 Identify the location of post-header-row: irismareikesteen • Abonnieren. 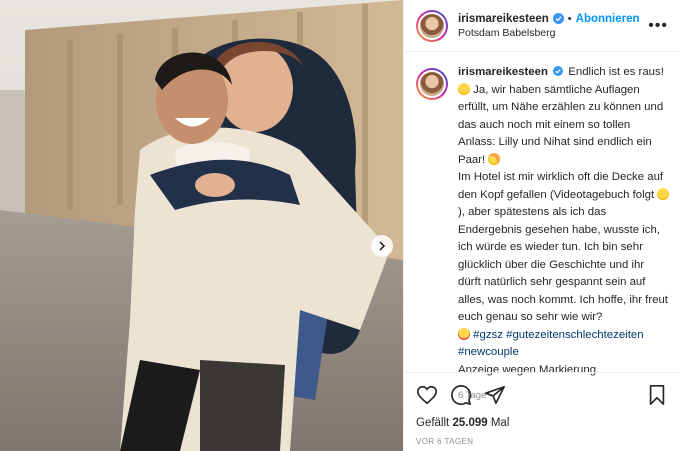
(549, 19).